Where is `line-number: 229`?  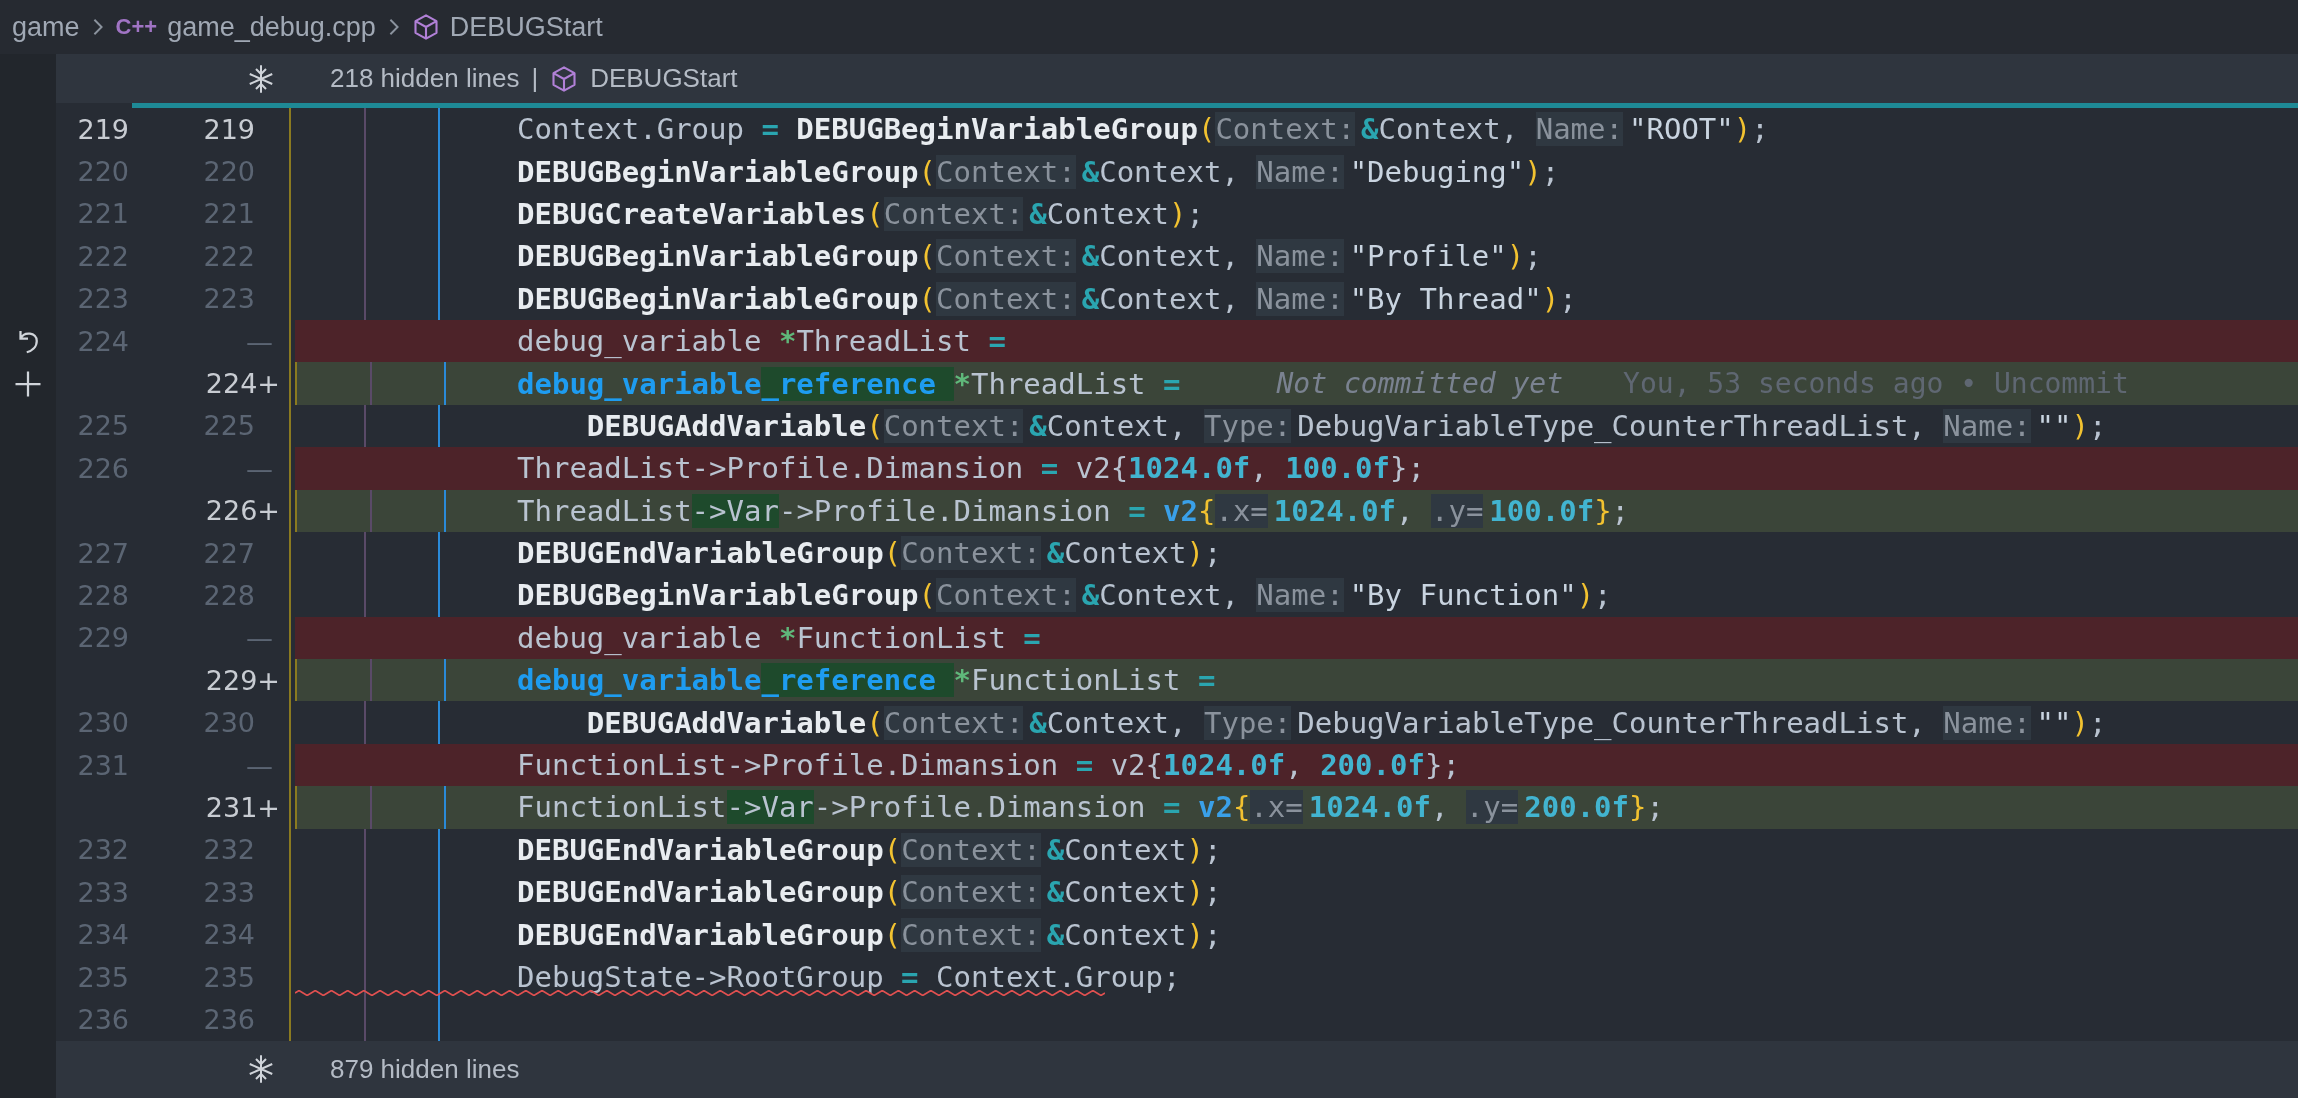 line-number: 229 is located at coordinates (103, 638).